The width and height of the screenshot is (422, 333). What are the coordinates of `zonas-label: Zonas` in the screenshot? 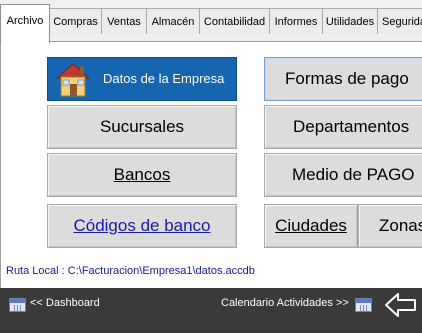 It's located at (400, 225).